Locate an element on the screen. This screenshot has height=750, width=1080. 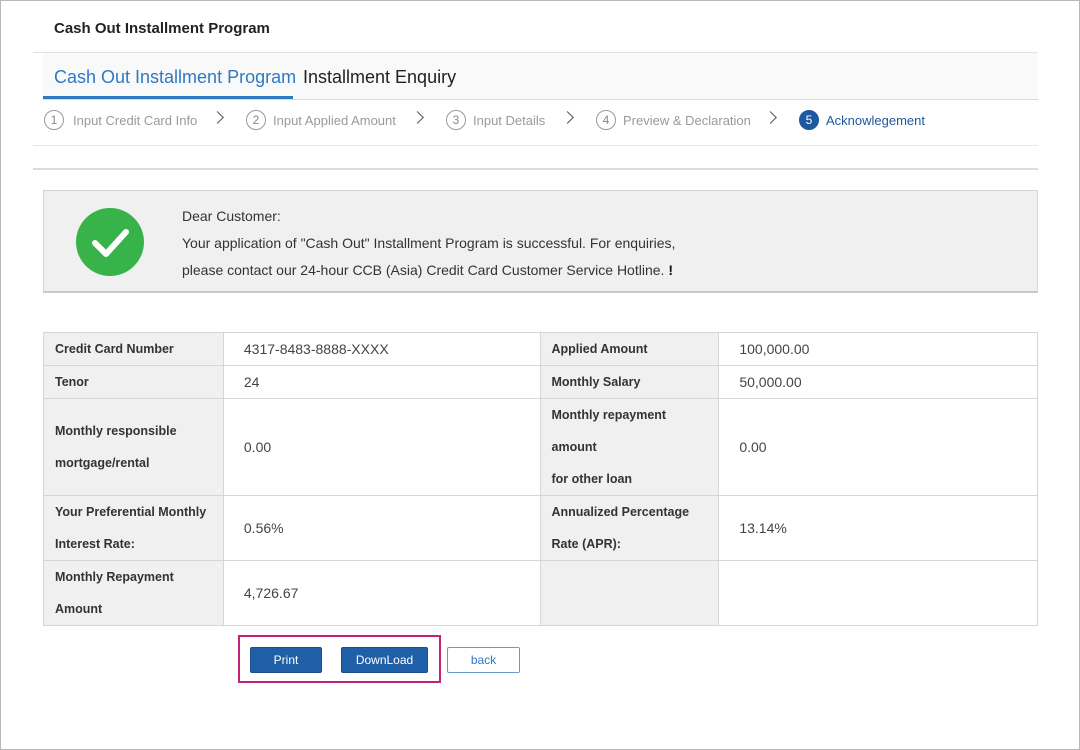
monthly-repayment-label-line-2: Amount is located at coordinates (79, 609).